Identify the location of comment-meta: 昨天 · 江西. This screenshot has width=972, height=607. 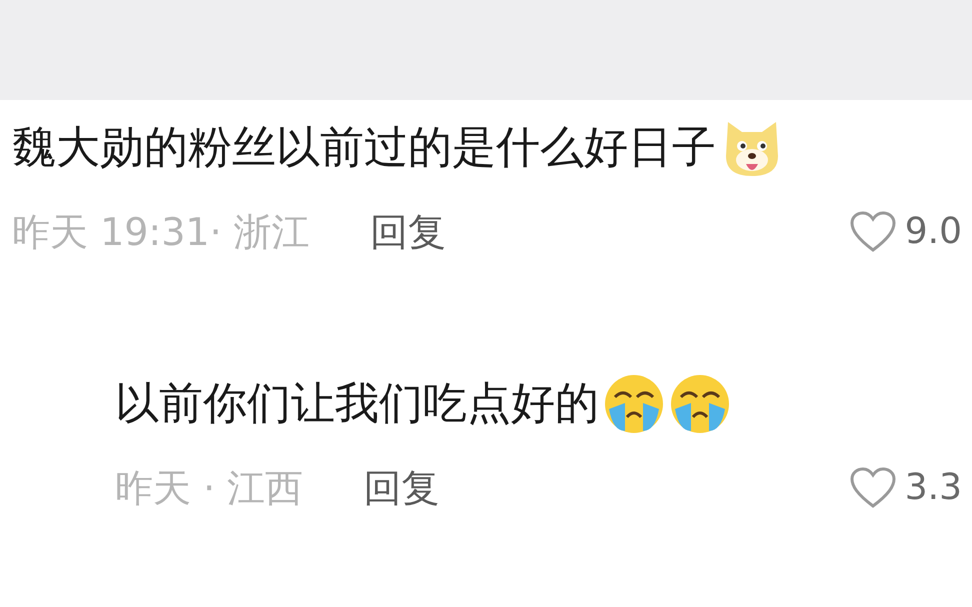
(209, 488).